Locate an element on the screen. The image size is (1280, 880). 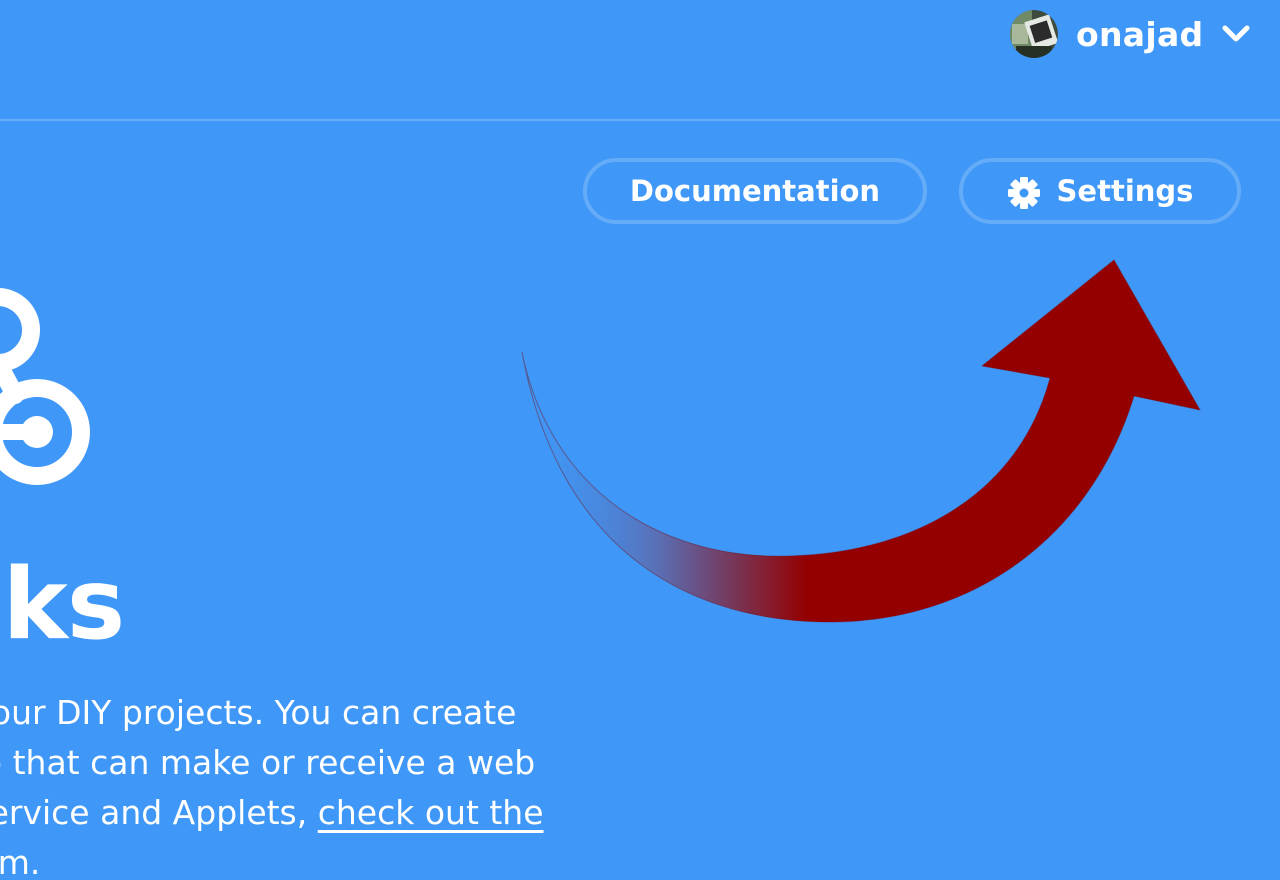
platform-link-end: tform is located at coordinates (15, 861).